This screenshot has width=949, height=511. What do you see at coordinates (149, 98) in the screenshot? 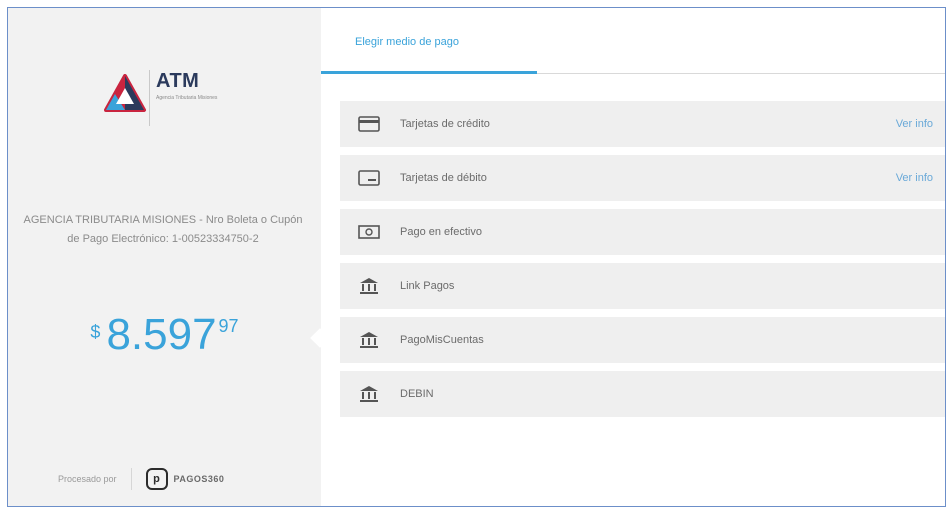
I see `logo-divider` at bounding box center [149, 98].